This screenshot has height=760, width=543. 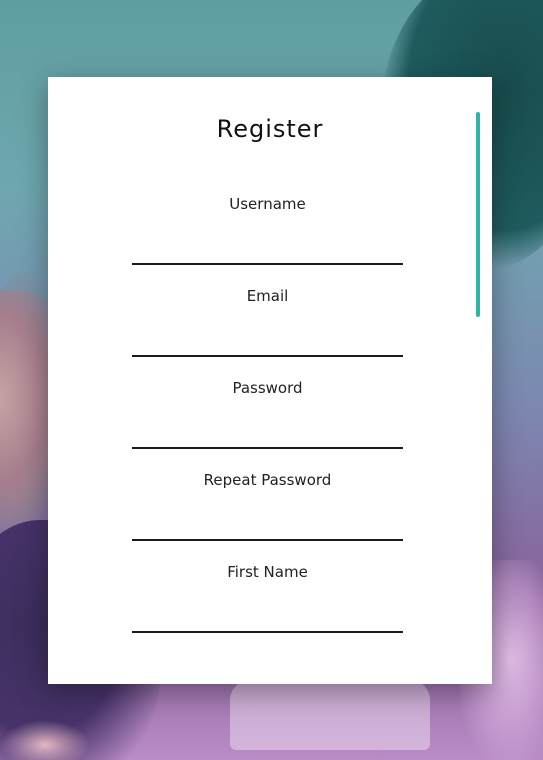 What do you see at coordinates (267, 204) in the screenshot?
I see `username-label: Username` at bounding box center [267, 204].